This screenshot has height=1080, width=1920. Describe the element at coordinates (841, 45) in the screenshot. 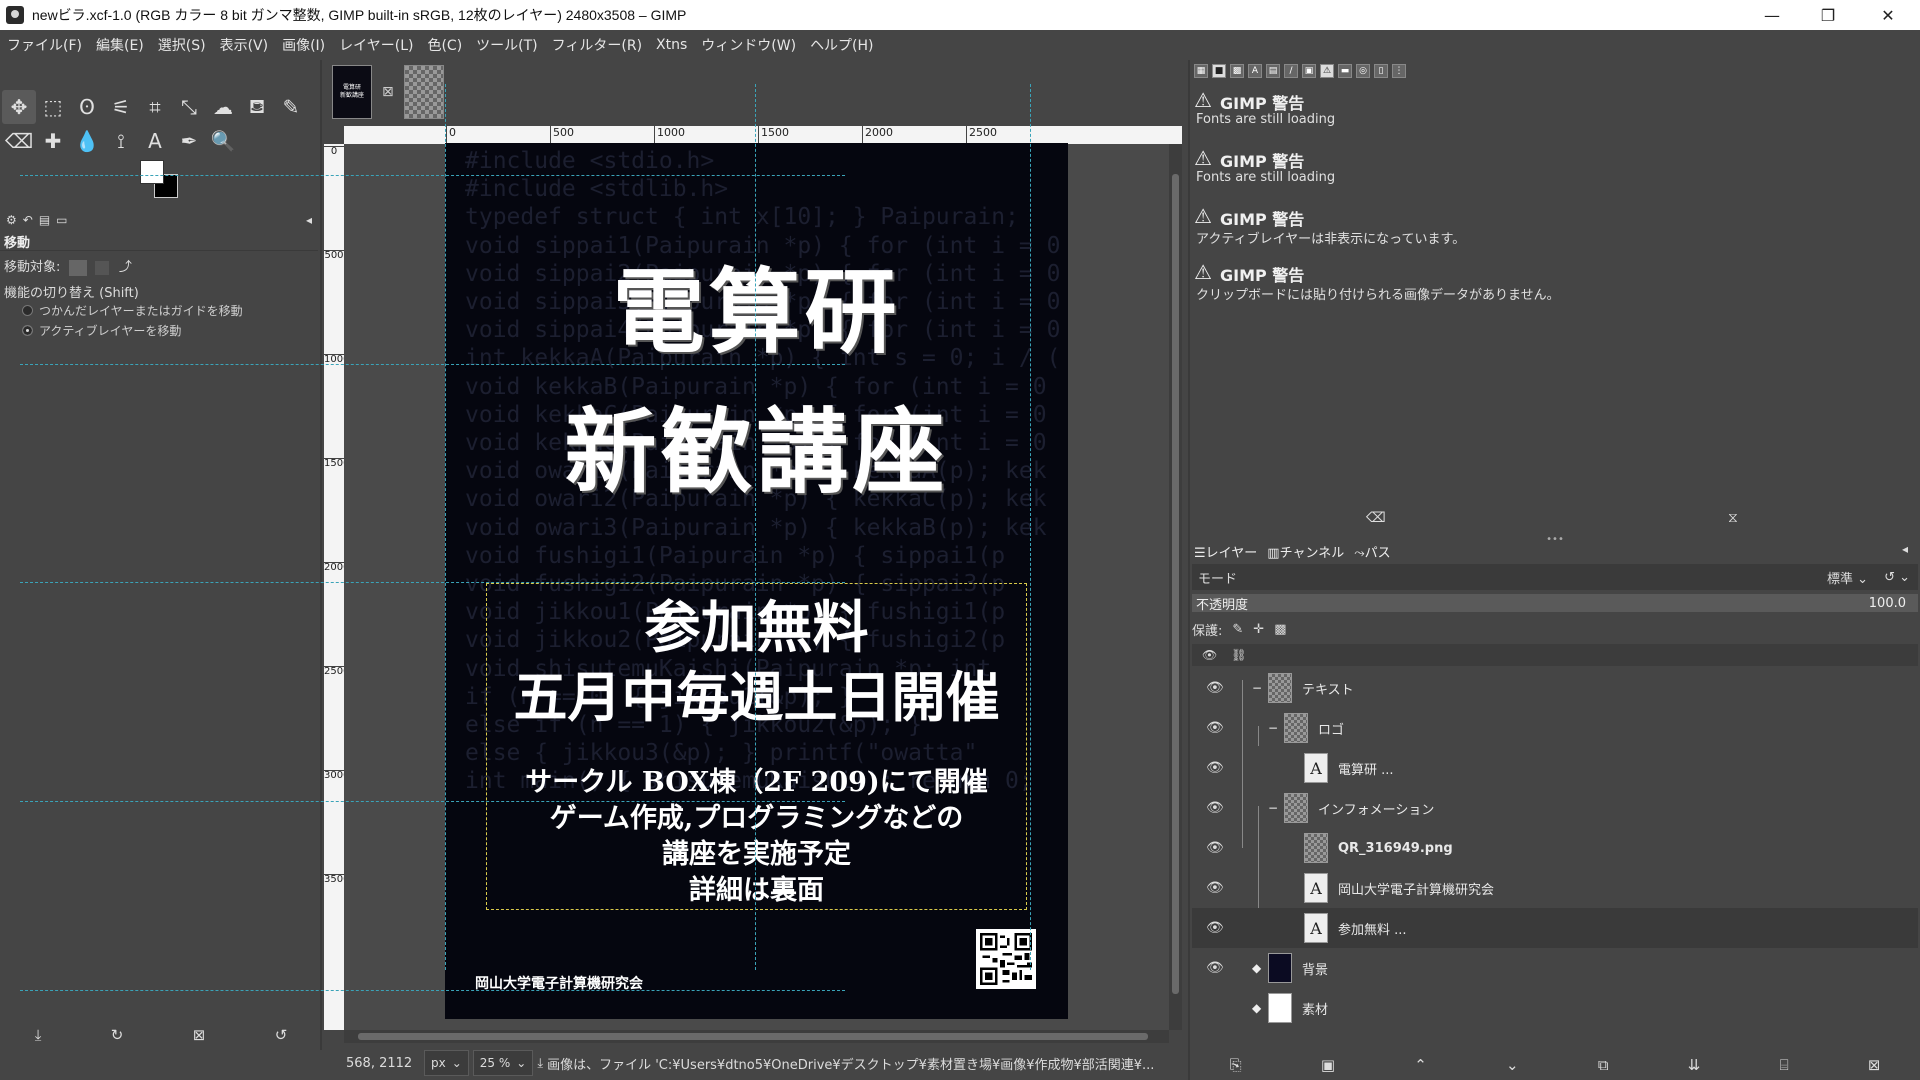

I see `menu-help: ヘルプ(H)` at that location.